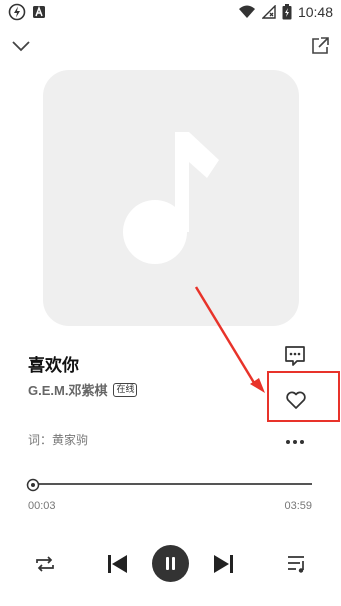 Image resolution: width=341 pixels, height=606 pixels. What do you see at coordinates (21, 46) in the screenshot?
I see `chevron-down-icon` at bounding box center [21, 46].